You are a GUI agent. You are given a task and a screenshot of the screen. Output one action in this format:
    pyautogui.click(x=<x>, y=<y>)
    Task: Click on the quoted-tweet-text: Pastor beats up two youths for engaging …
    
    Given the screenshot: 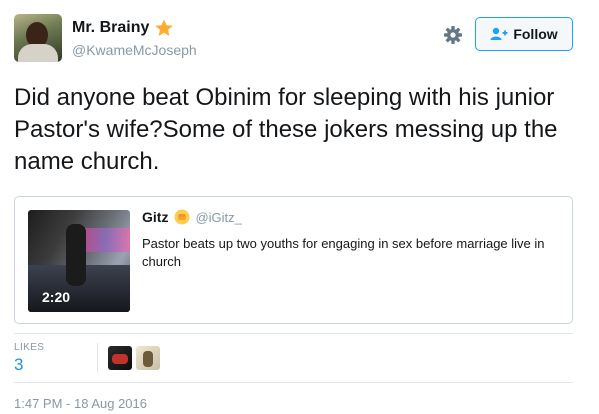 What is the action you would take?
    pyautogui.click(x=343, y=252)
    